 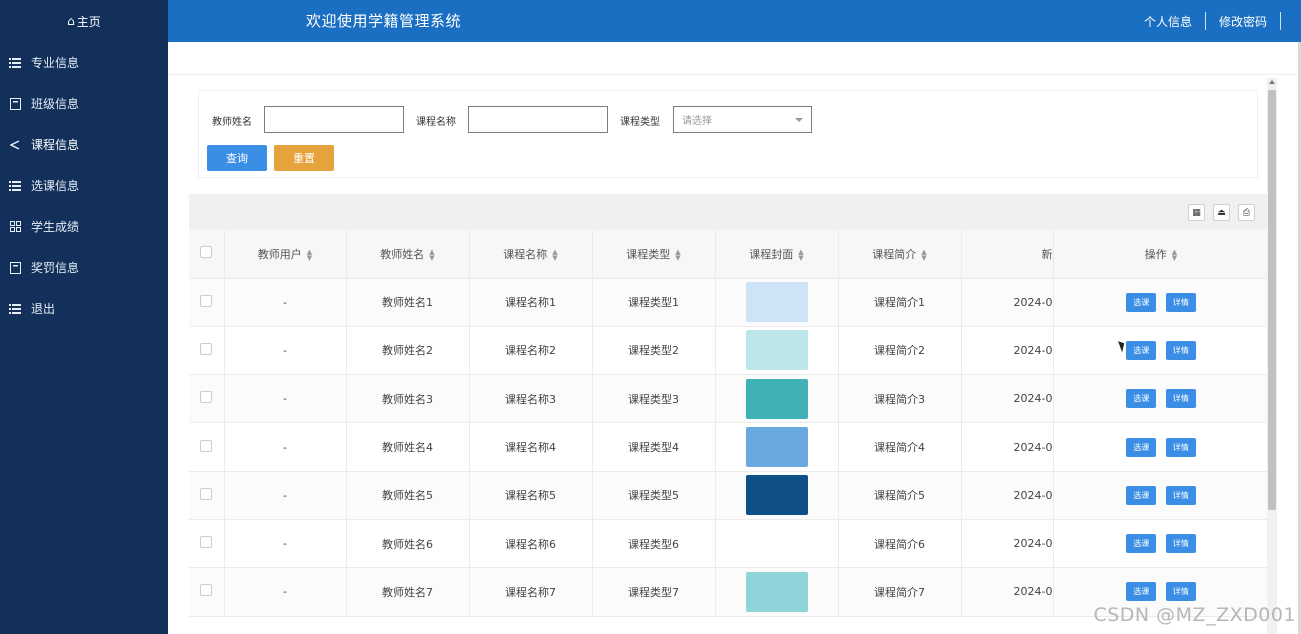 What do you see at coordinates (742, 119) in the screenshot?
I see `course-type-select: 请选择` at bounding box center [742, 119].